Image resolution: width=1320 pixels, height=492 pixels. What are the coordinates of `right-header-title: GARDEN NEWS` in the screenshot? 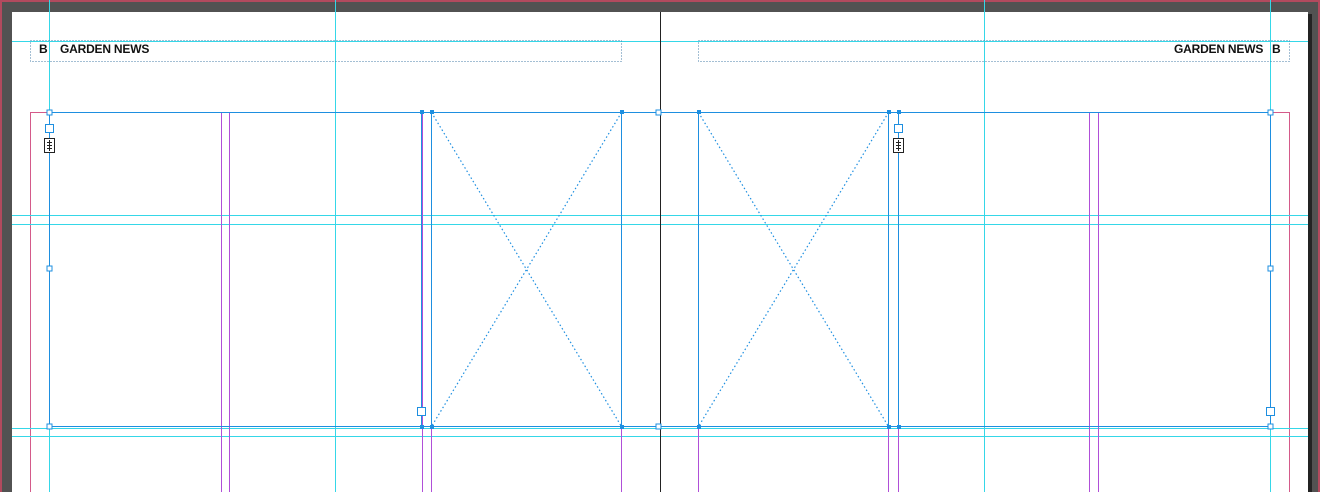 It's located at (1218, 49).